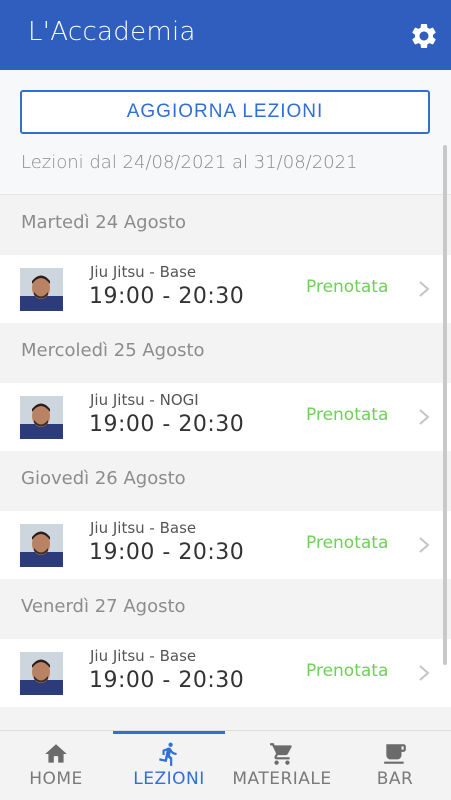 The image size is (451, 800). I want to click on date-range-text: Lezioni dal 24/08/2021 al 31/08/2021, so click(189, 162).